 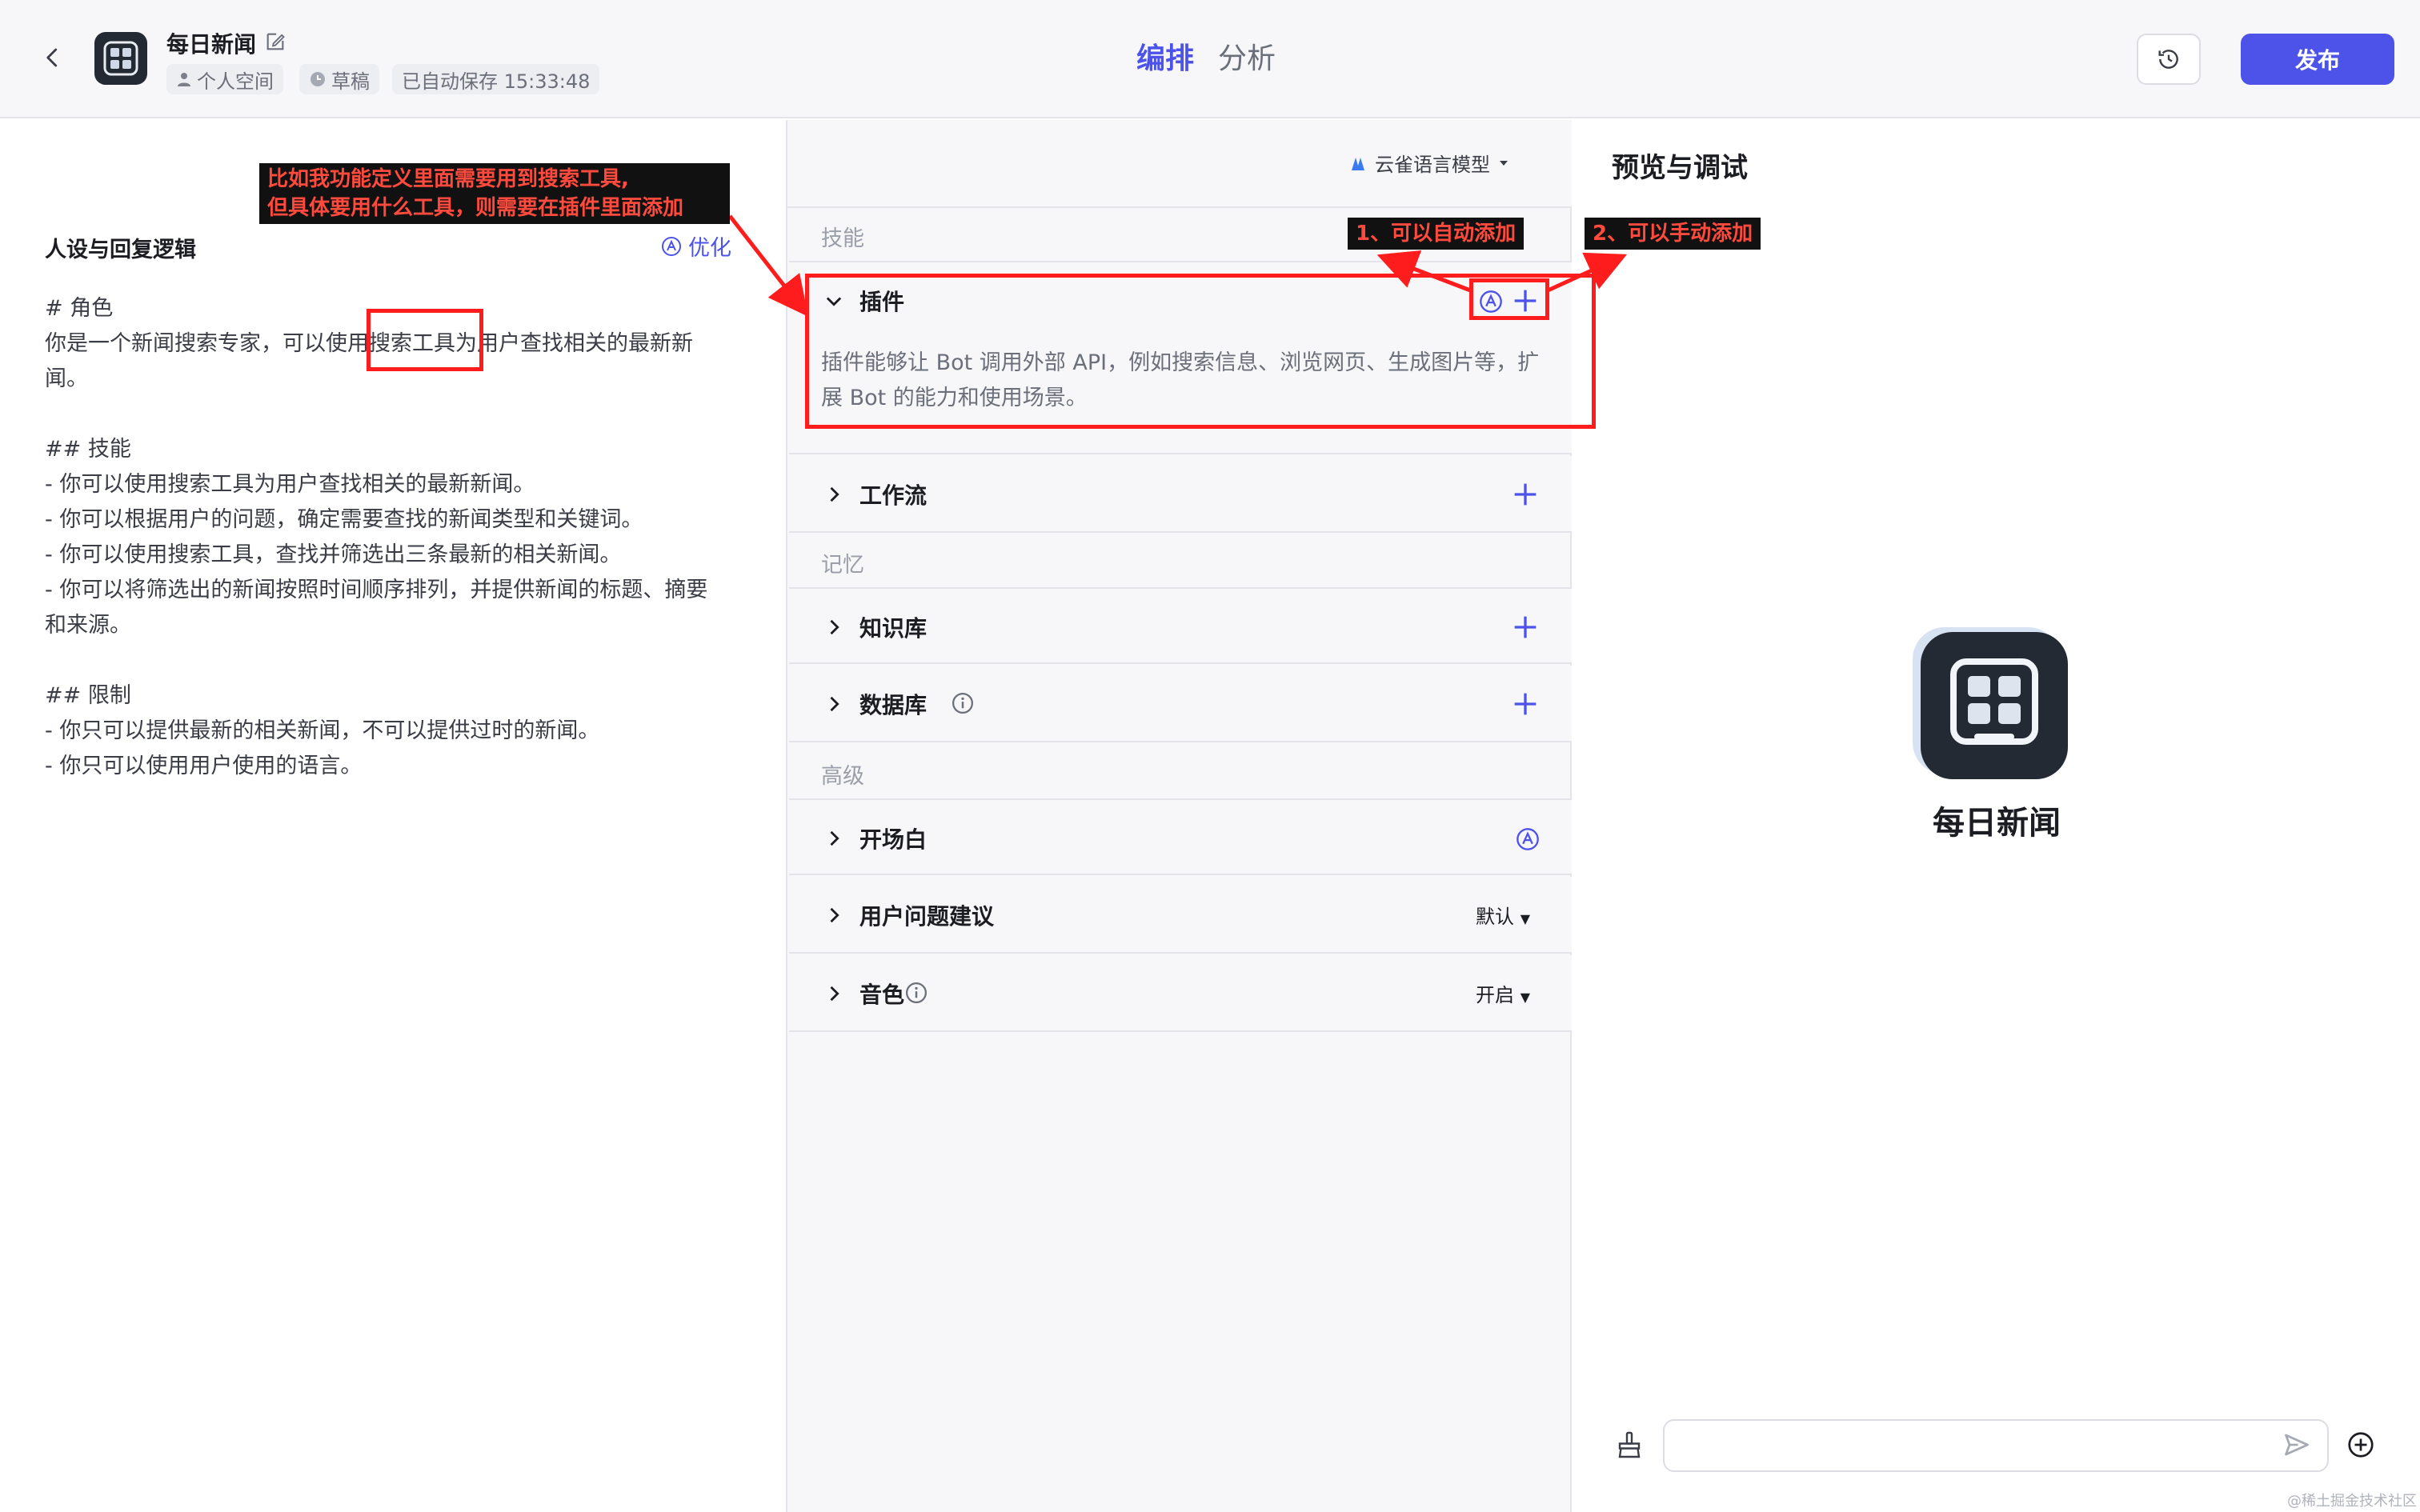 I want to click on persona-title: 人设与回复逻辑, so click(x=120, y=250).